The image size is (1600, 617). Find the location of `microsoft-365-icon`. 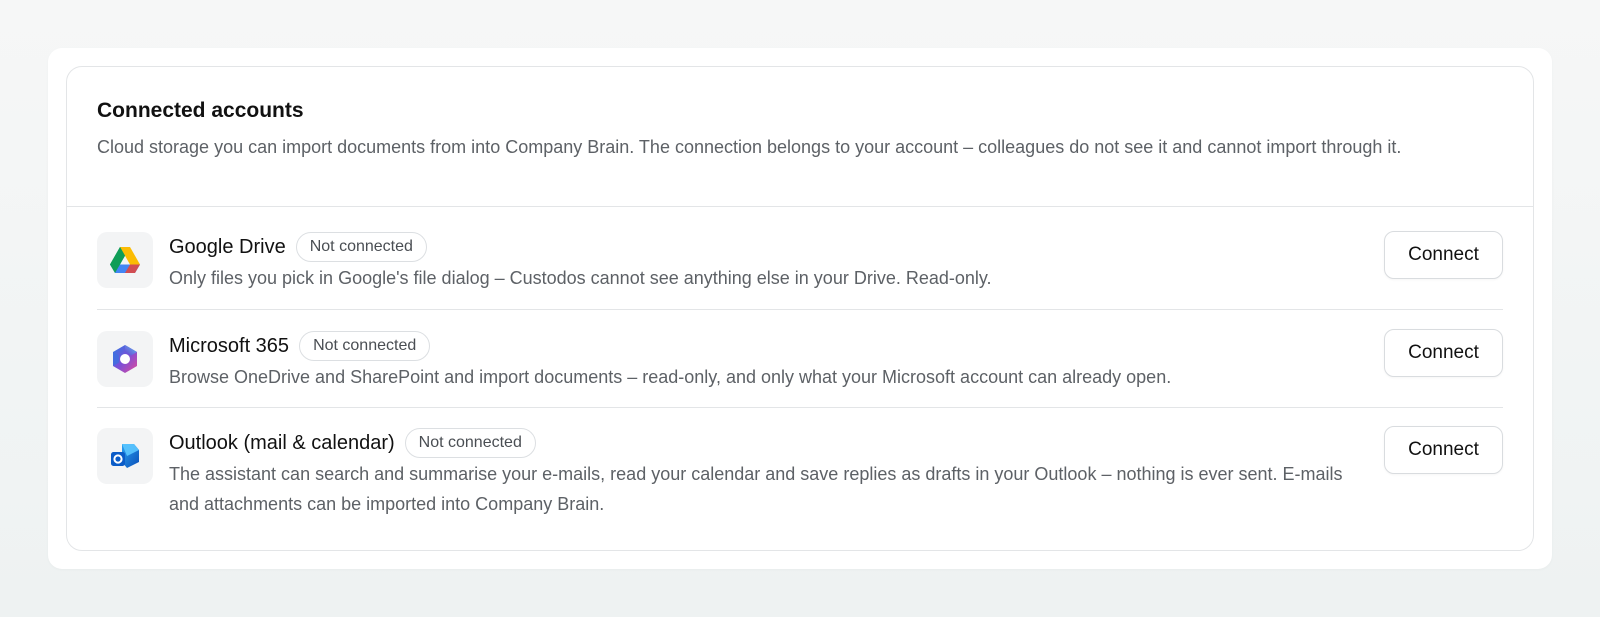

microsoft-365-icon is located at coordinates (125, 359).